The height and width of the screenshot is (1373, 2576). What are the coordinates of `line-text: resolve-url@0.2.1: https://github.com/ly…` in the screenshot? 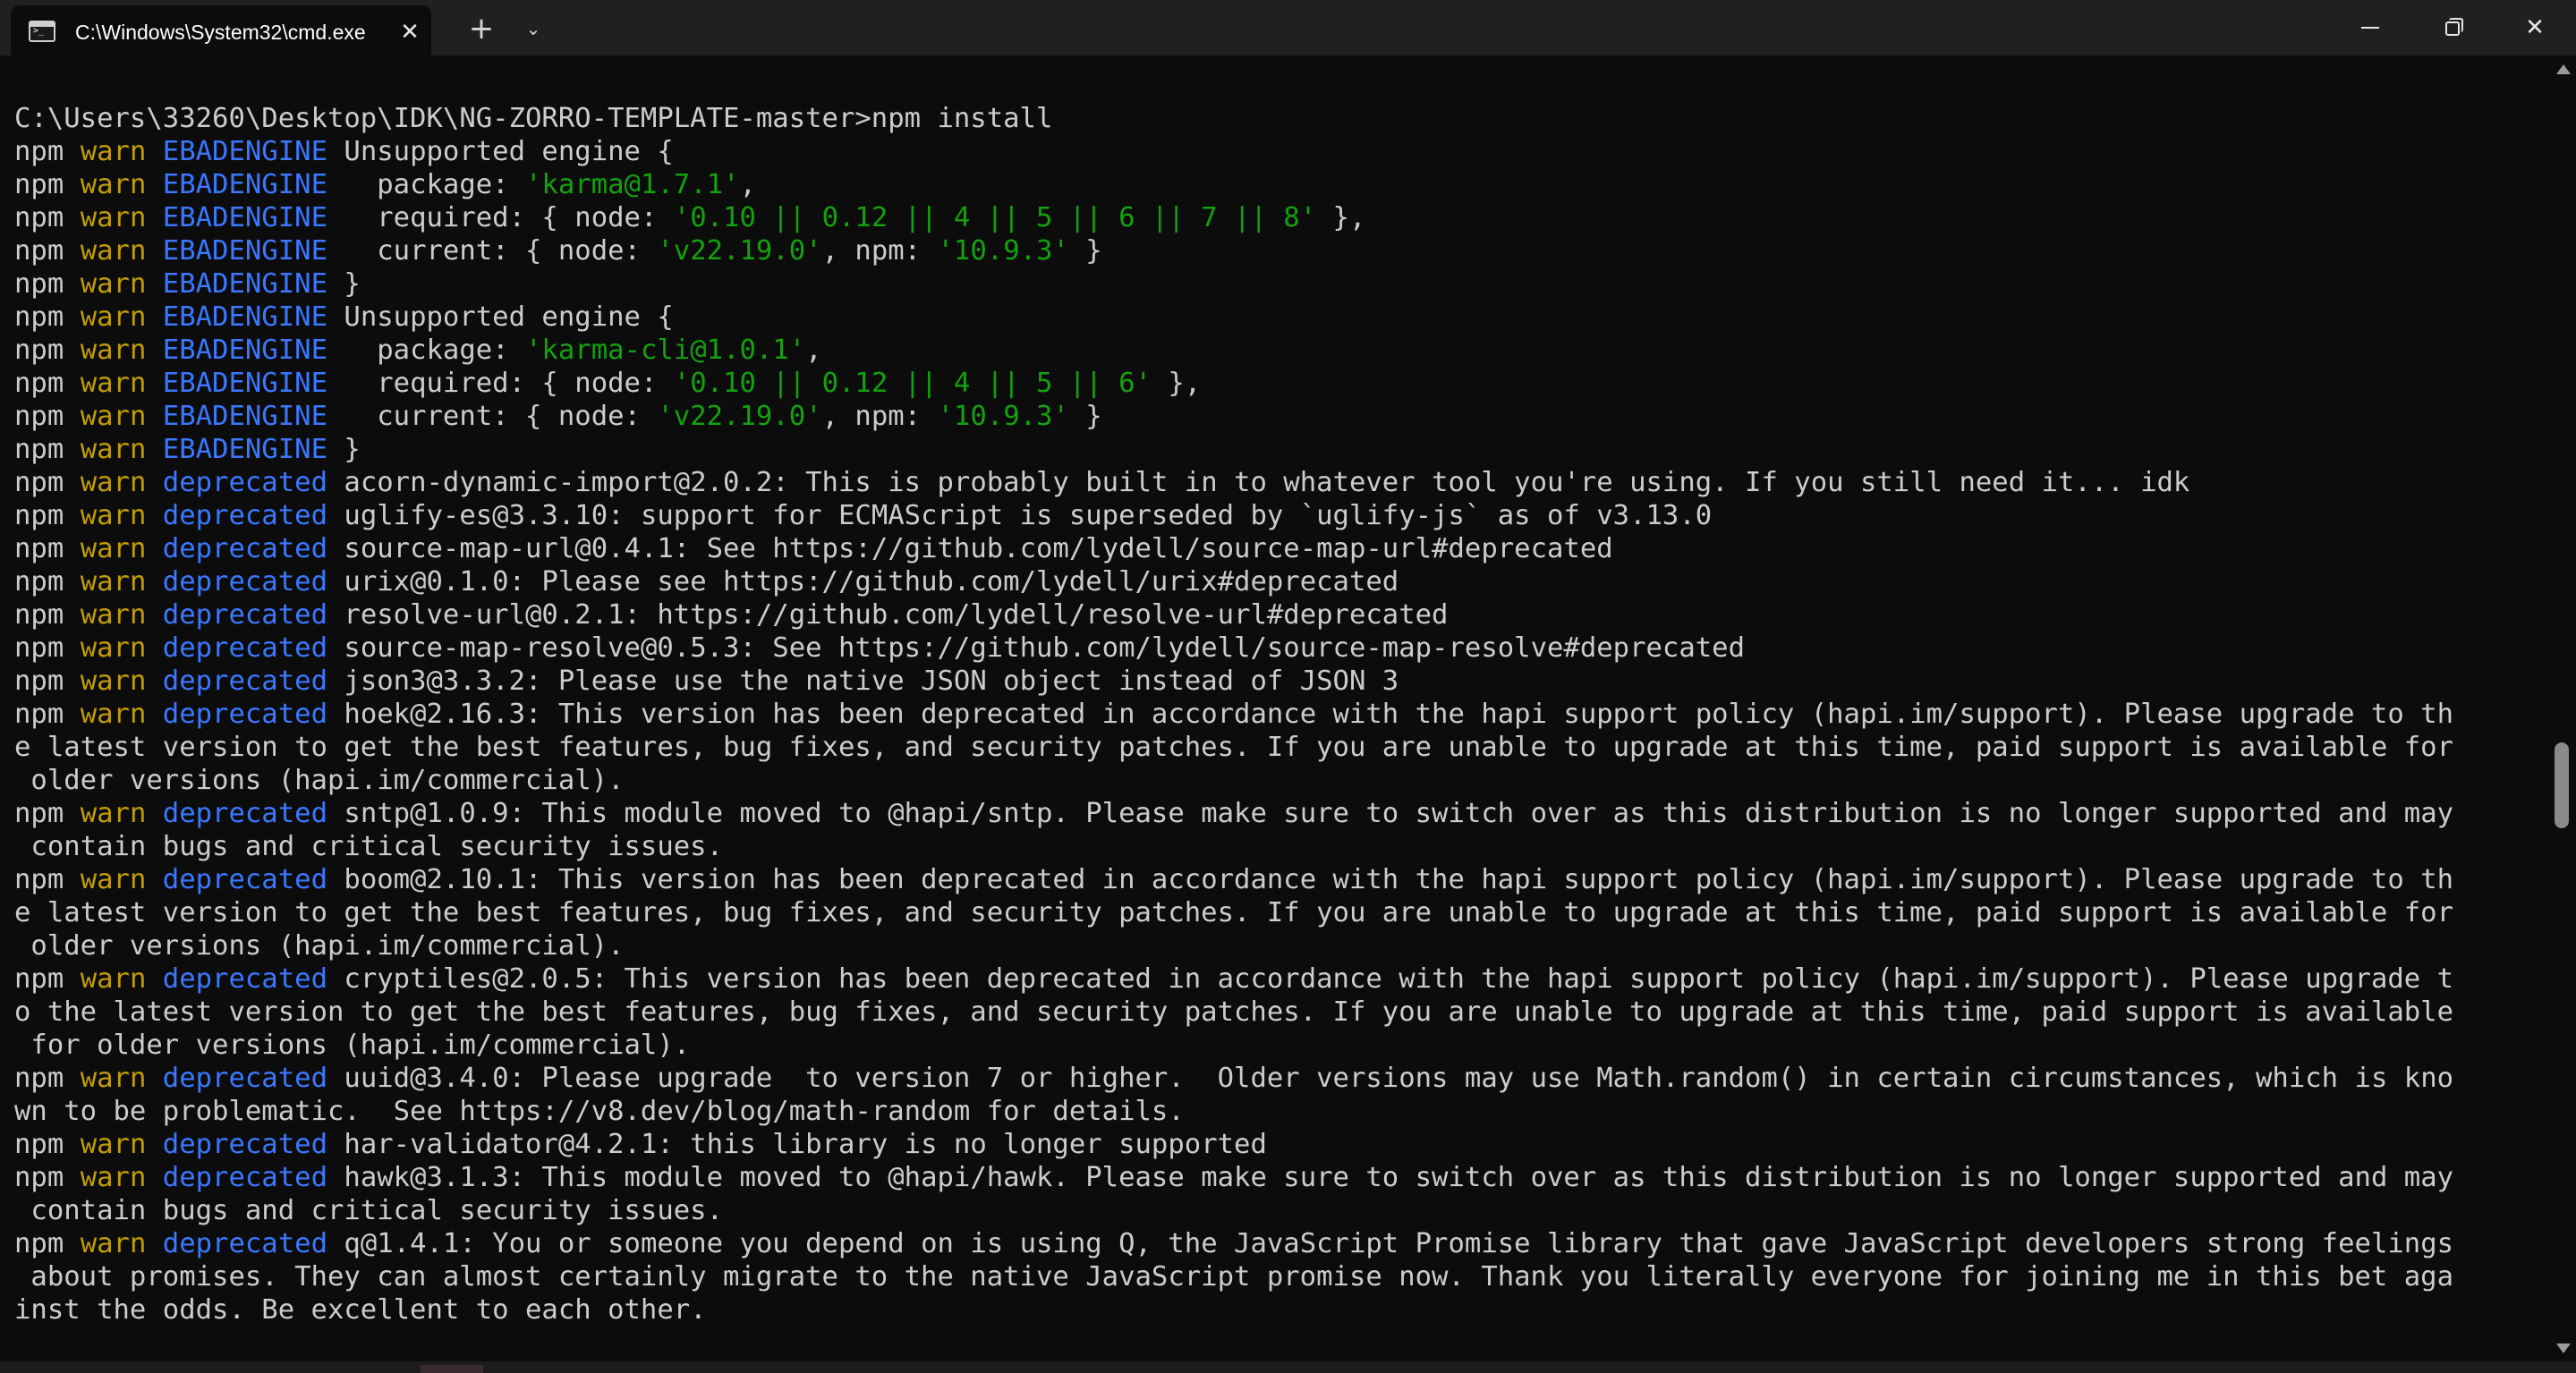 It's located at (896, 615).